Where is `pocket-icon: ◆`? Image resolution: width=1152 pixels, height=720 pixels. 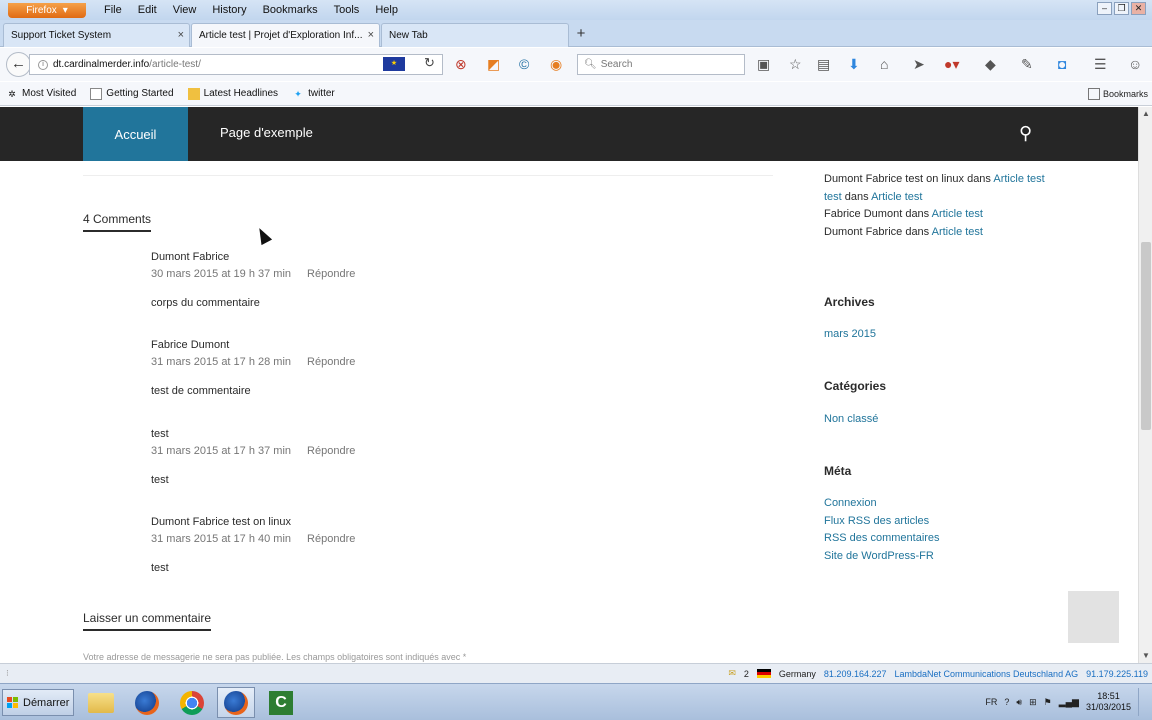
pocket-icon: ◆ is located at coordinates (990, 64).